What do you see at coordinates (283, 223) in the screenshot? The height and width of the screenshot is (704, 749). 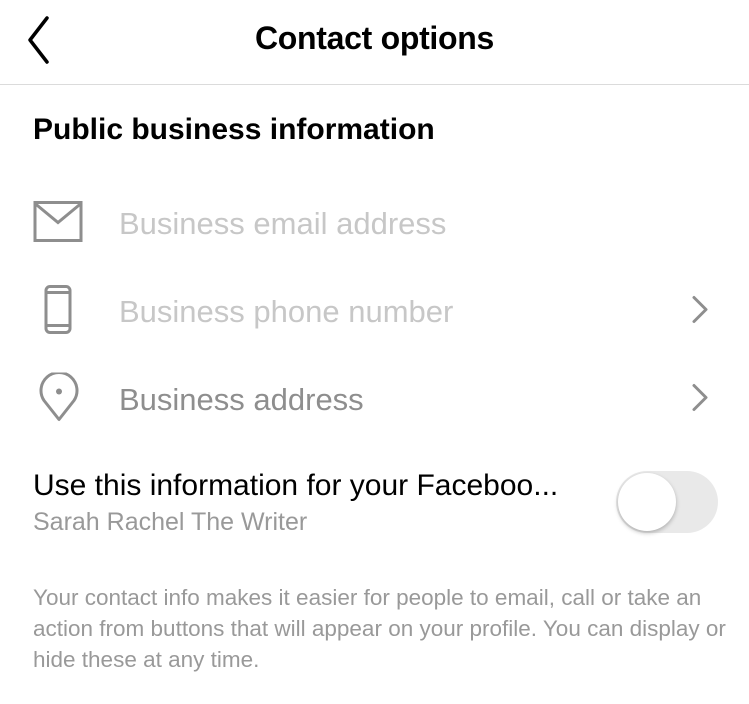 I see `business-email-label: Business email address` at bounding box center [283, 223].